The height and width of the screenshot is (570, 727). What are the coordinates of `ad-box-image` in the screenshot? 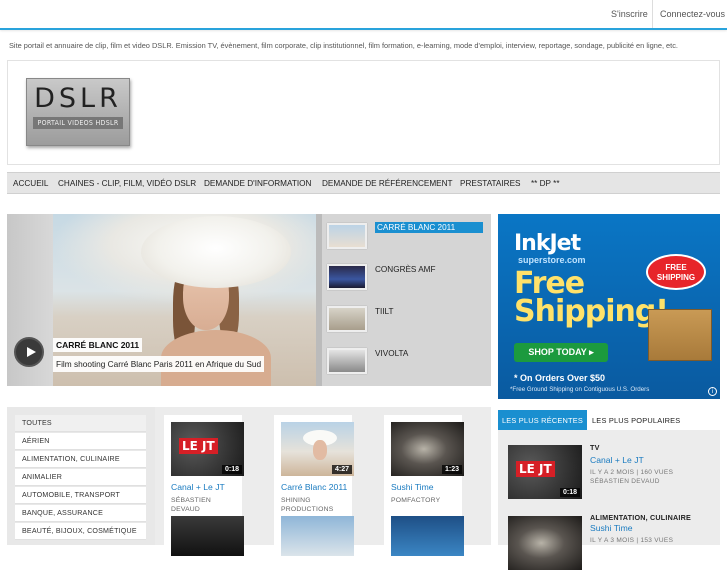 It's located at (680, 335).